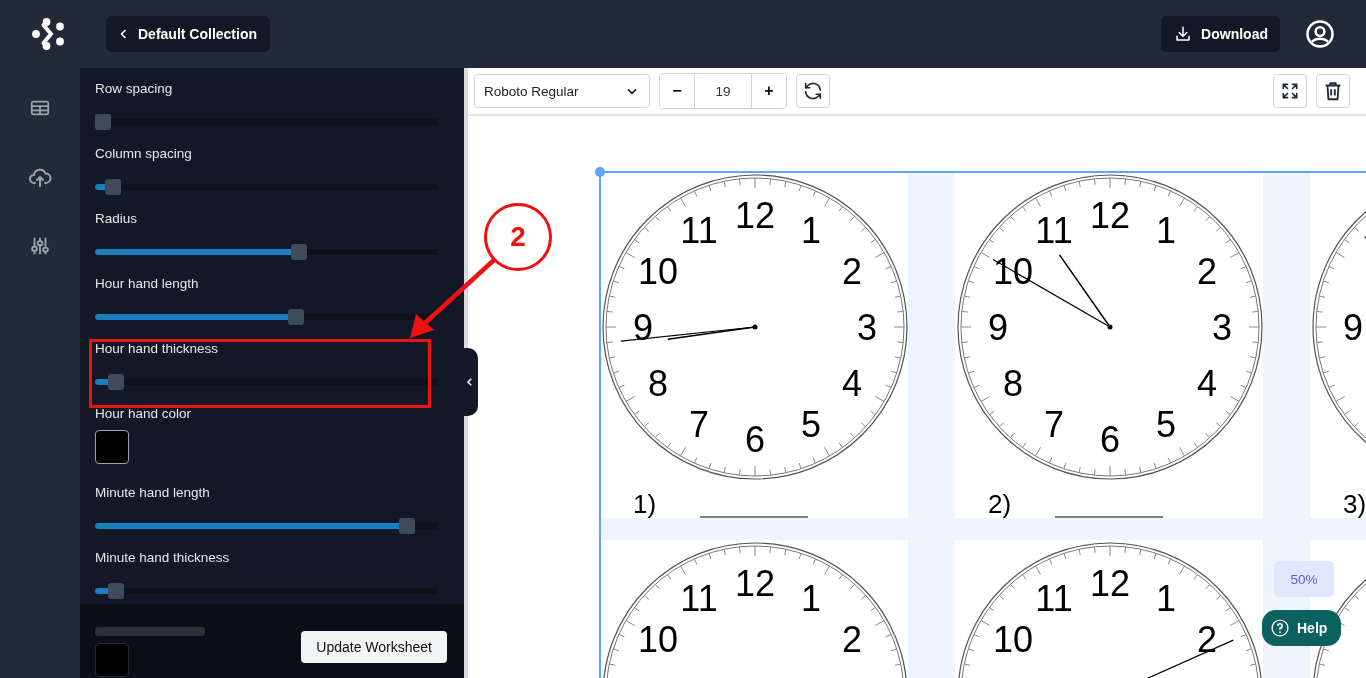  I want to click on setting-label: Hour hand length, so click(147, 284).